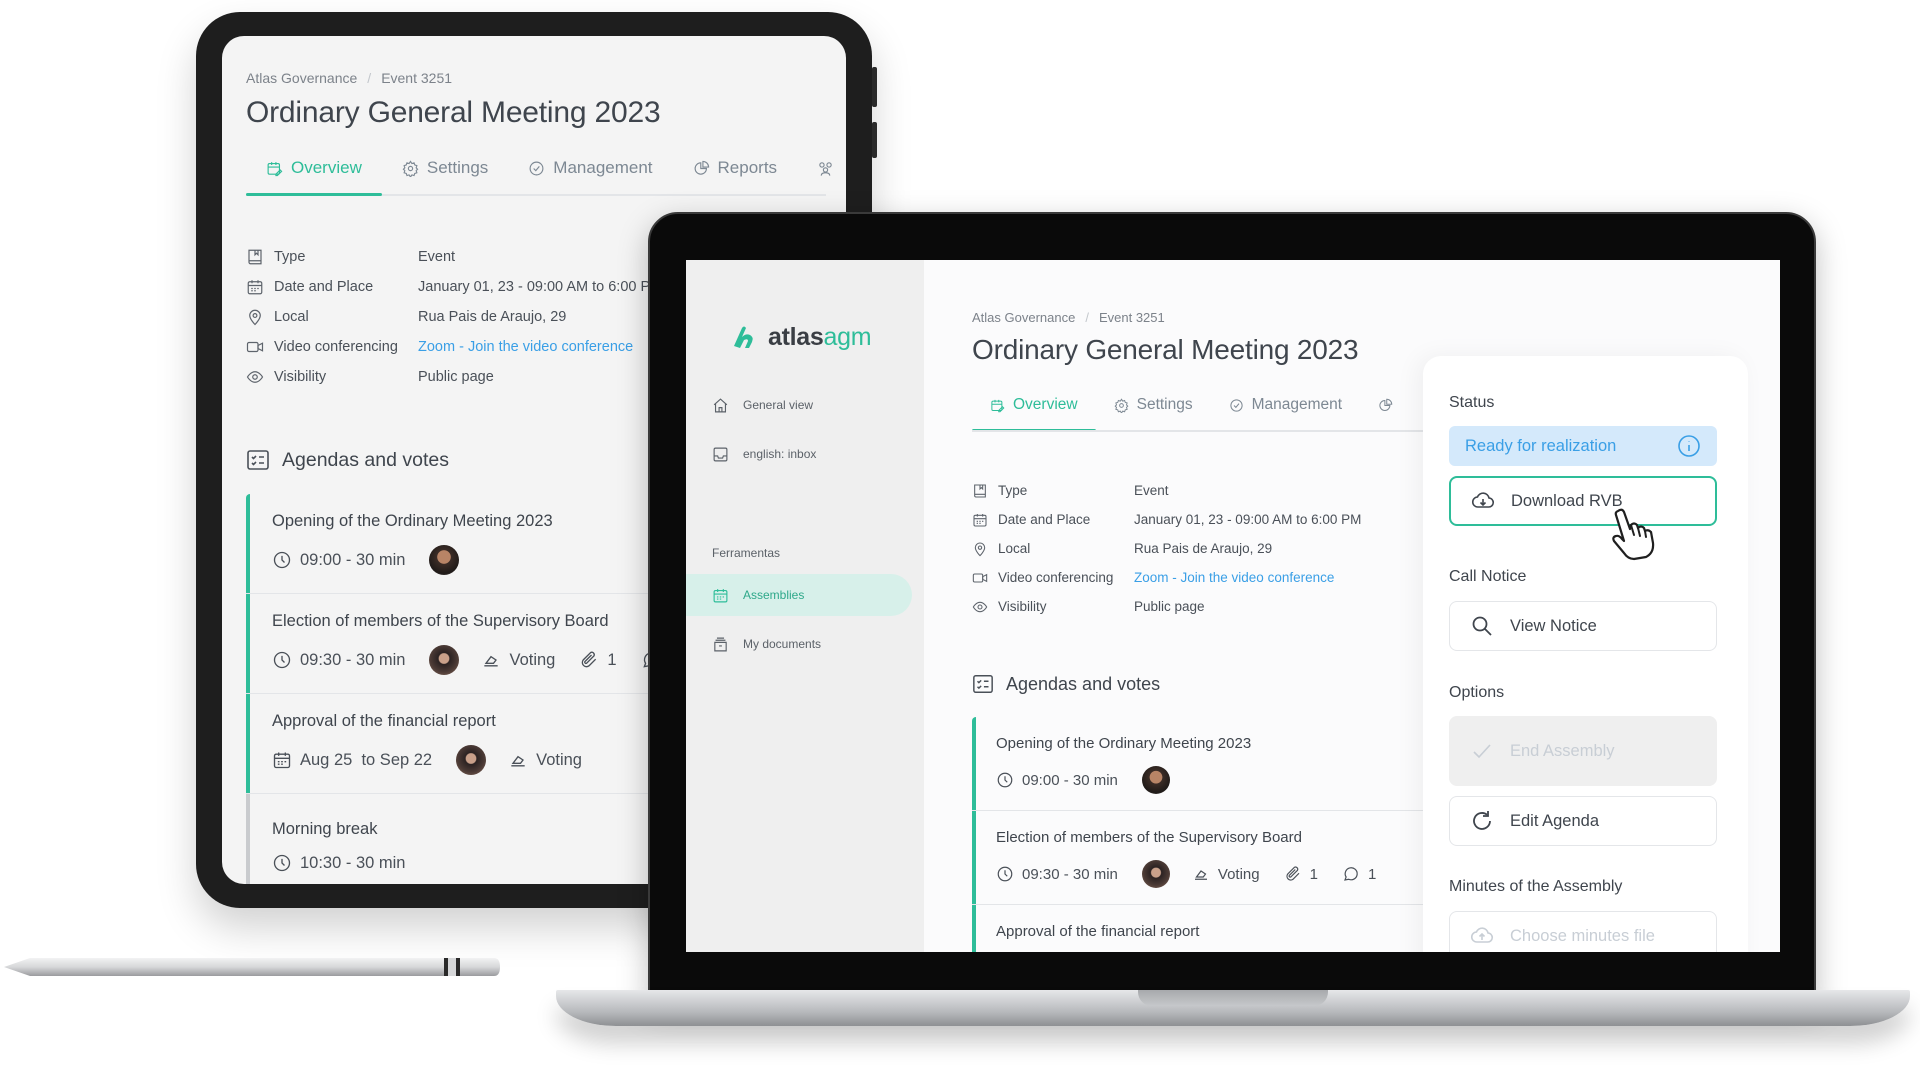  I want to click on agenda-voting: Voting, so click(518, 660).